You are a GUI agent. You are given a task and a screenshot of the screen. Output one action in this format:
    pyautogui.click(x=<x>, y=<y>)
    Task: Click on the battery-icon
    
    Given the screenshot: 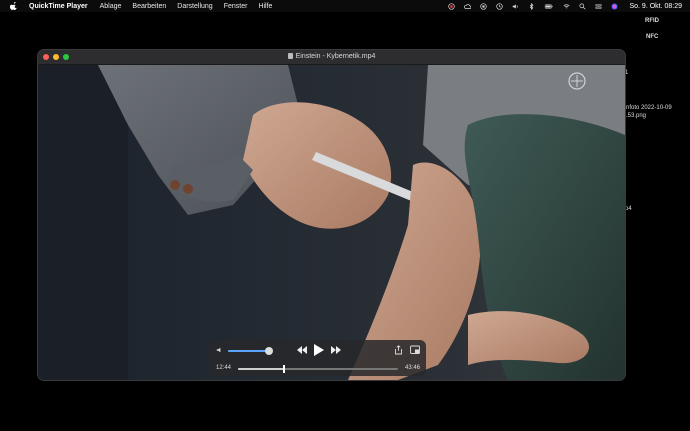 What is the action you would take?
    pyautogui.click(x=549, y=6)
    